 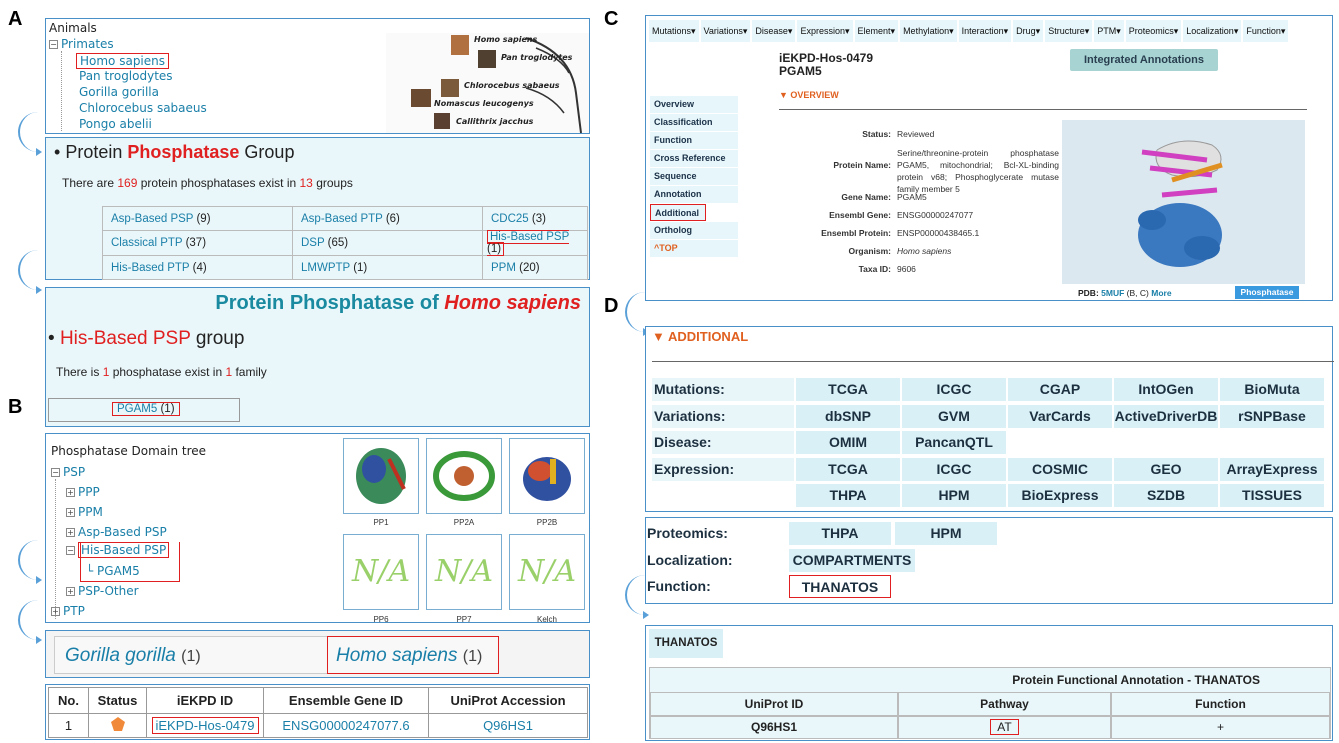 I want to click on resource-link: ActiveDriverDB, so click(x=1166, y=416).